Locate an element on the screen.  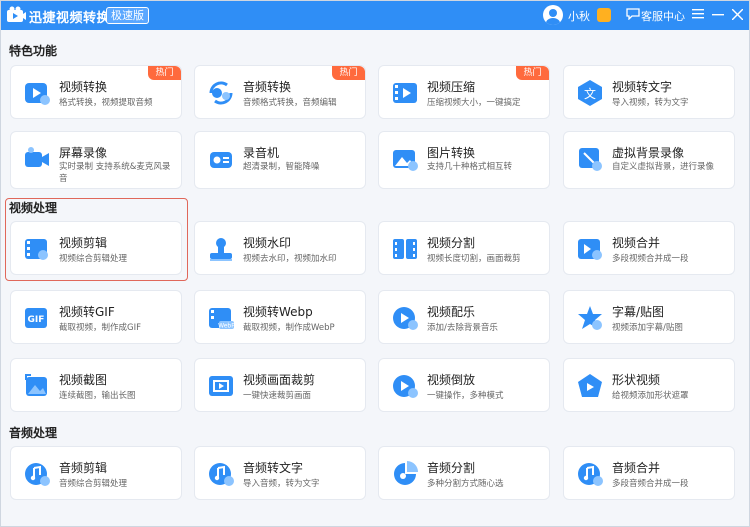
video-card-webp: WebP 视频转Webp 截取视频，制作成WebP is located at coordinates (280, 317).